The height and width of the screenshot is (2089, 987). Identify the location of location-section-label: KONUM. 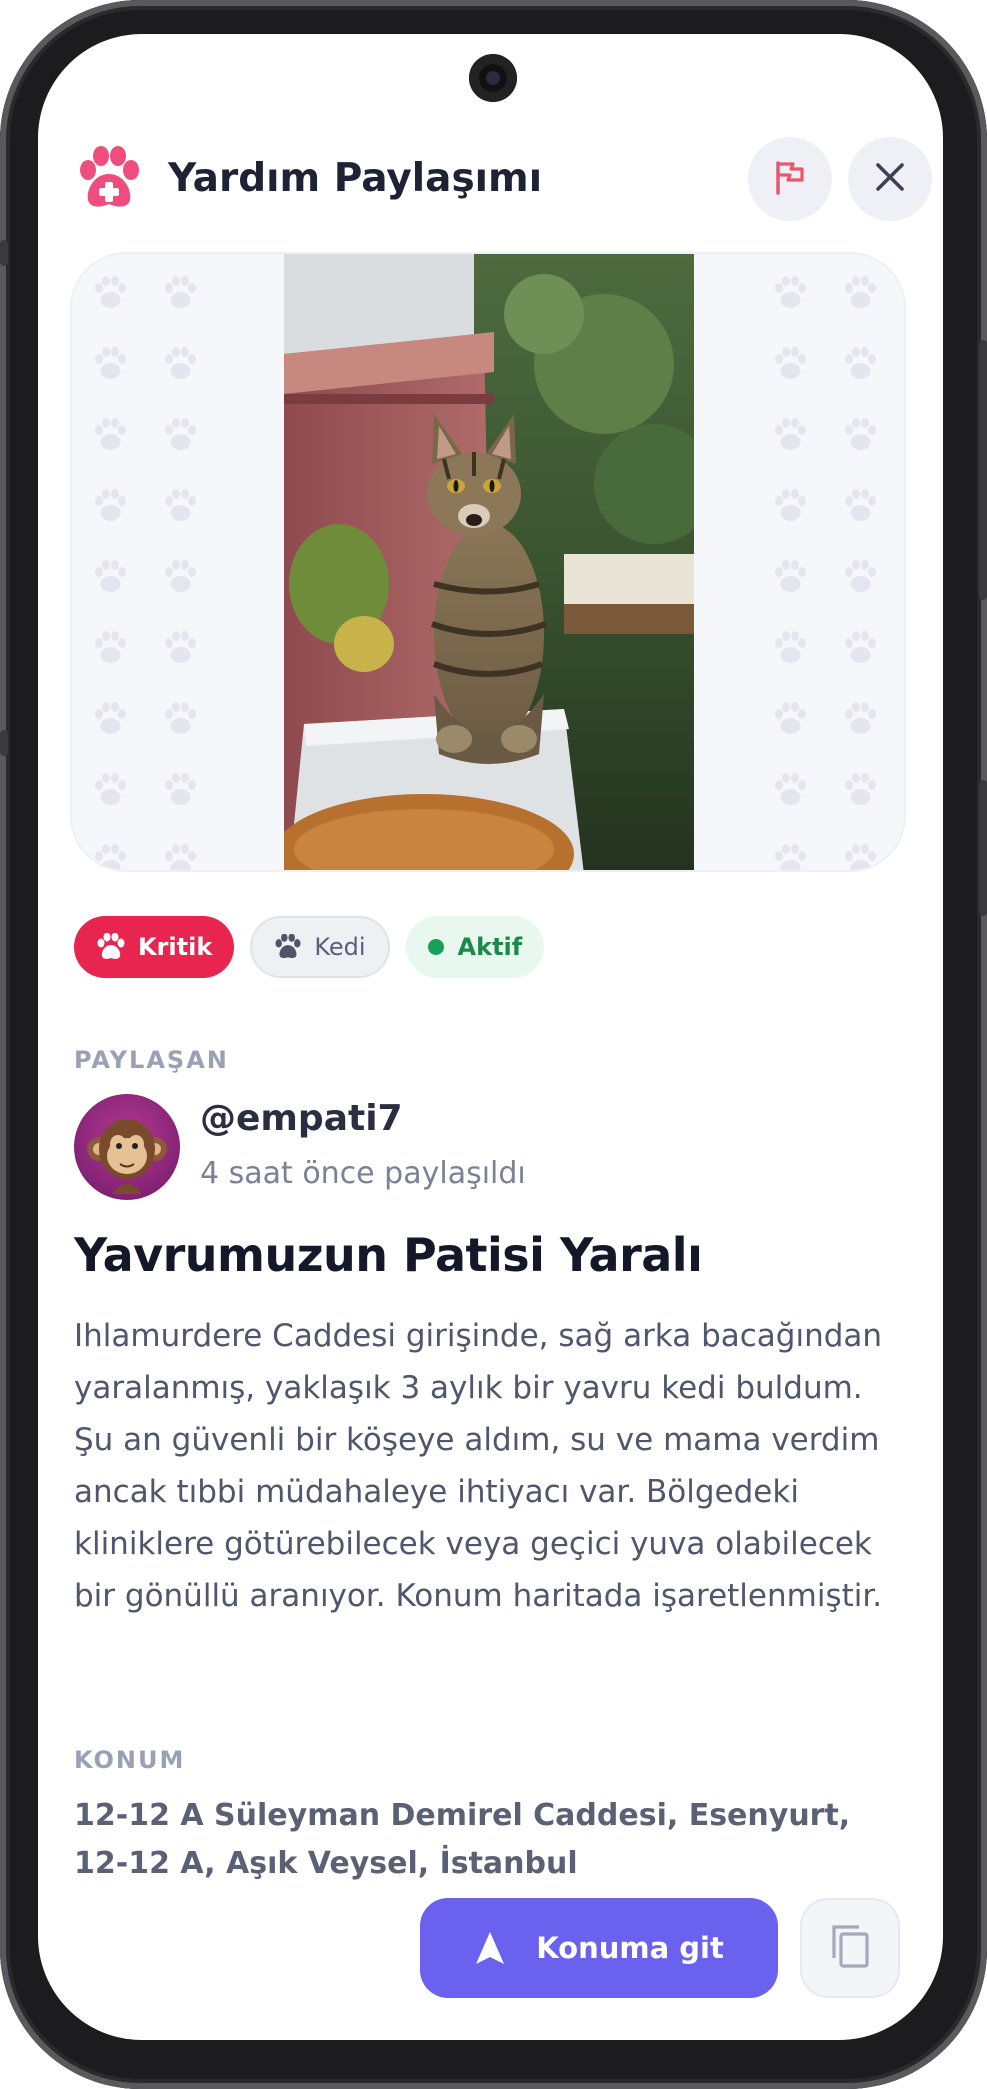
(130, 1760).